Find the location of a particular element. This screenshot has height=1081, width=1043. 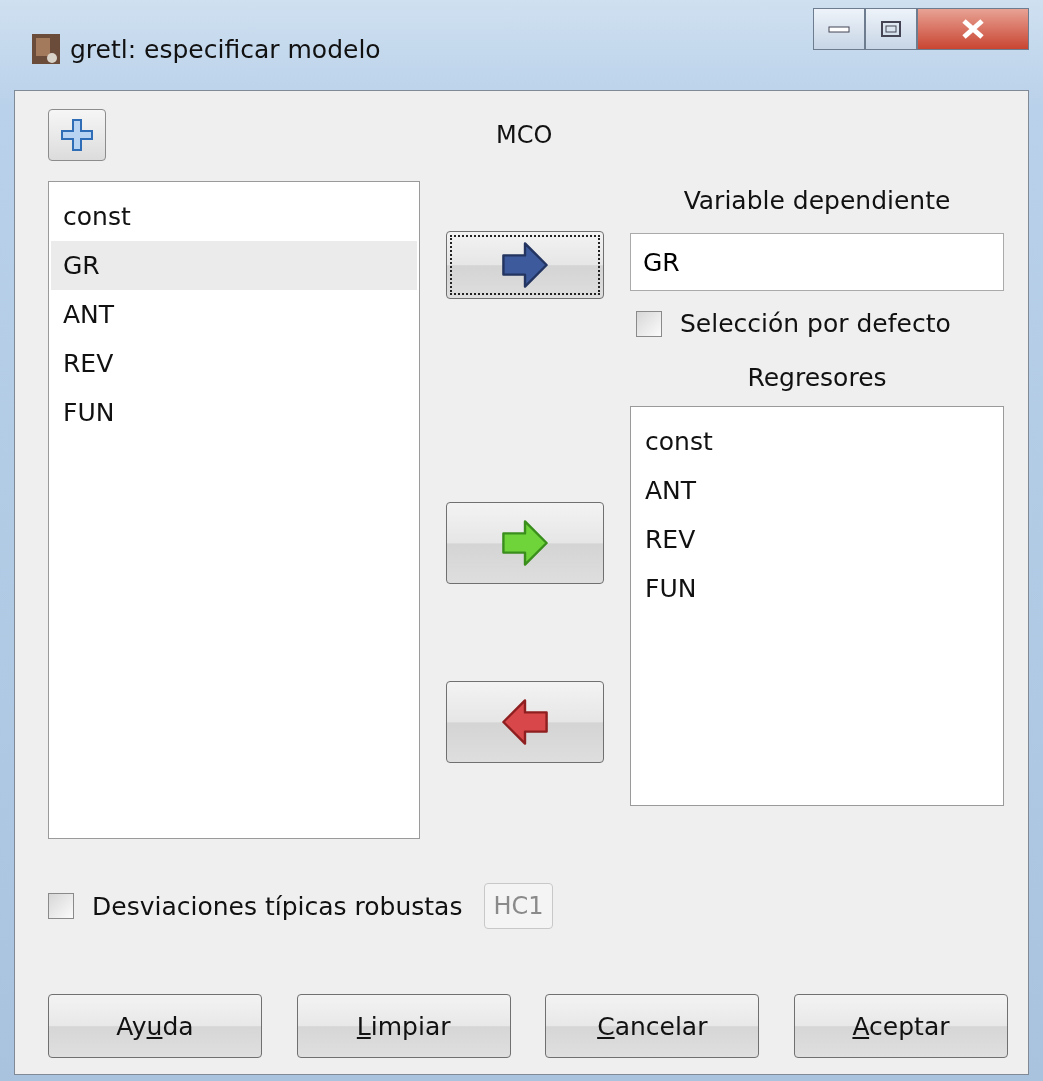

regressors-heading: Regresores is located at coordinates (817, 378).